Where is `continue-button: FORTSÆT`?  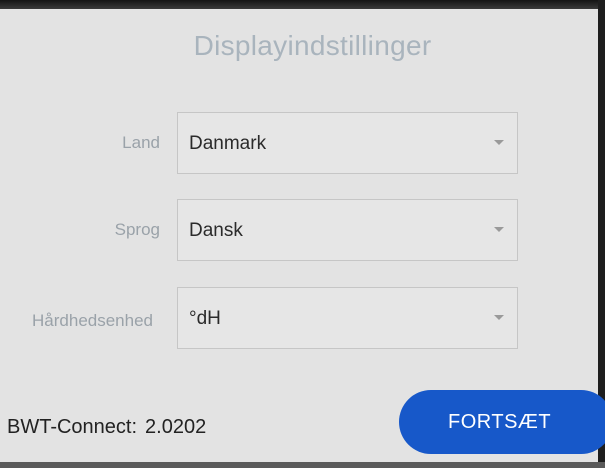 continue-button: FORTSÆT is located at coordinates (502, 422).